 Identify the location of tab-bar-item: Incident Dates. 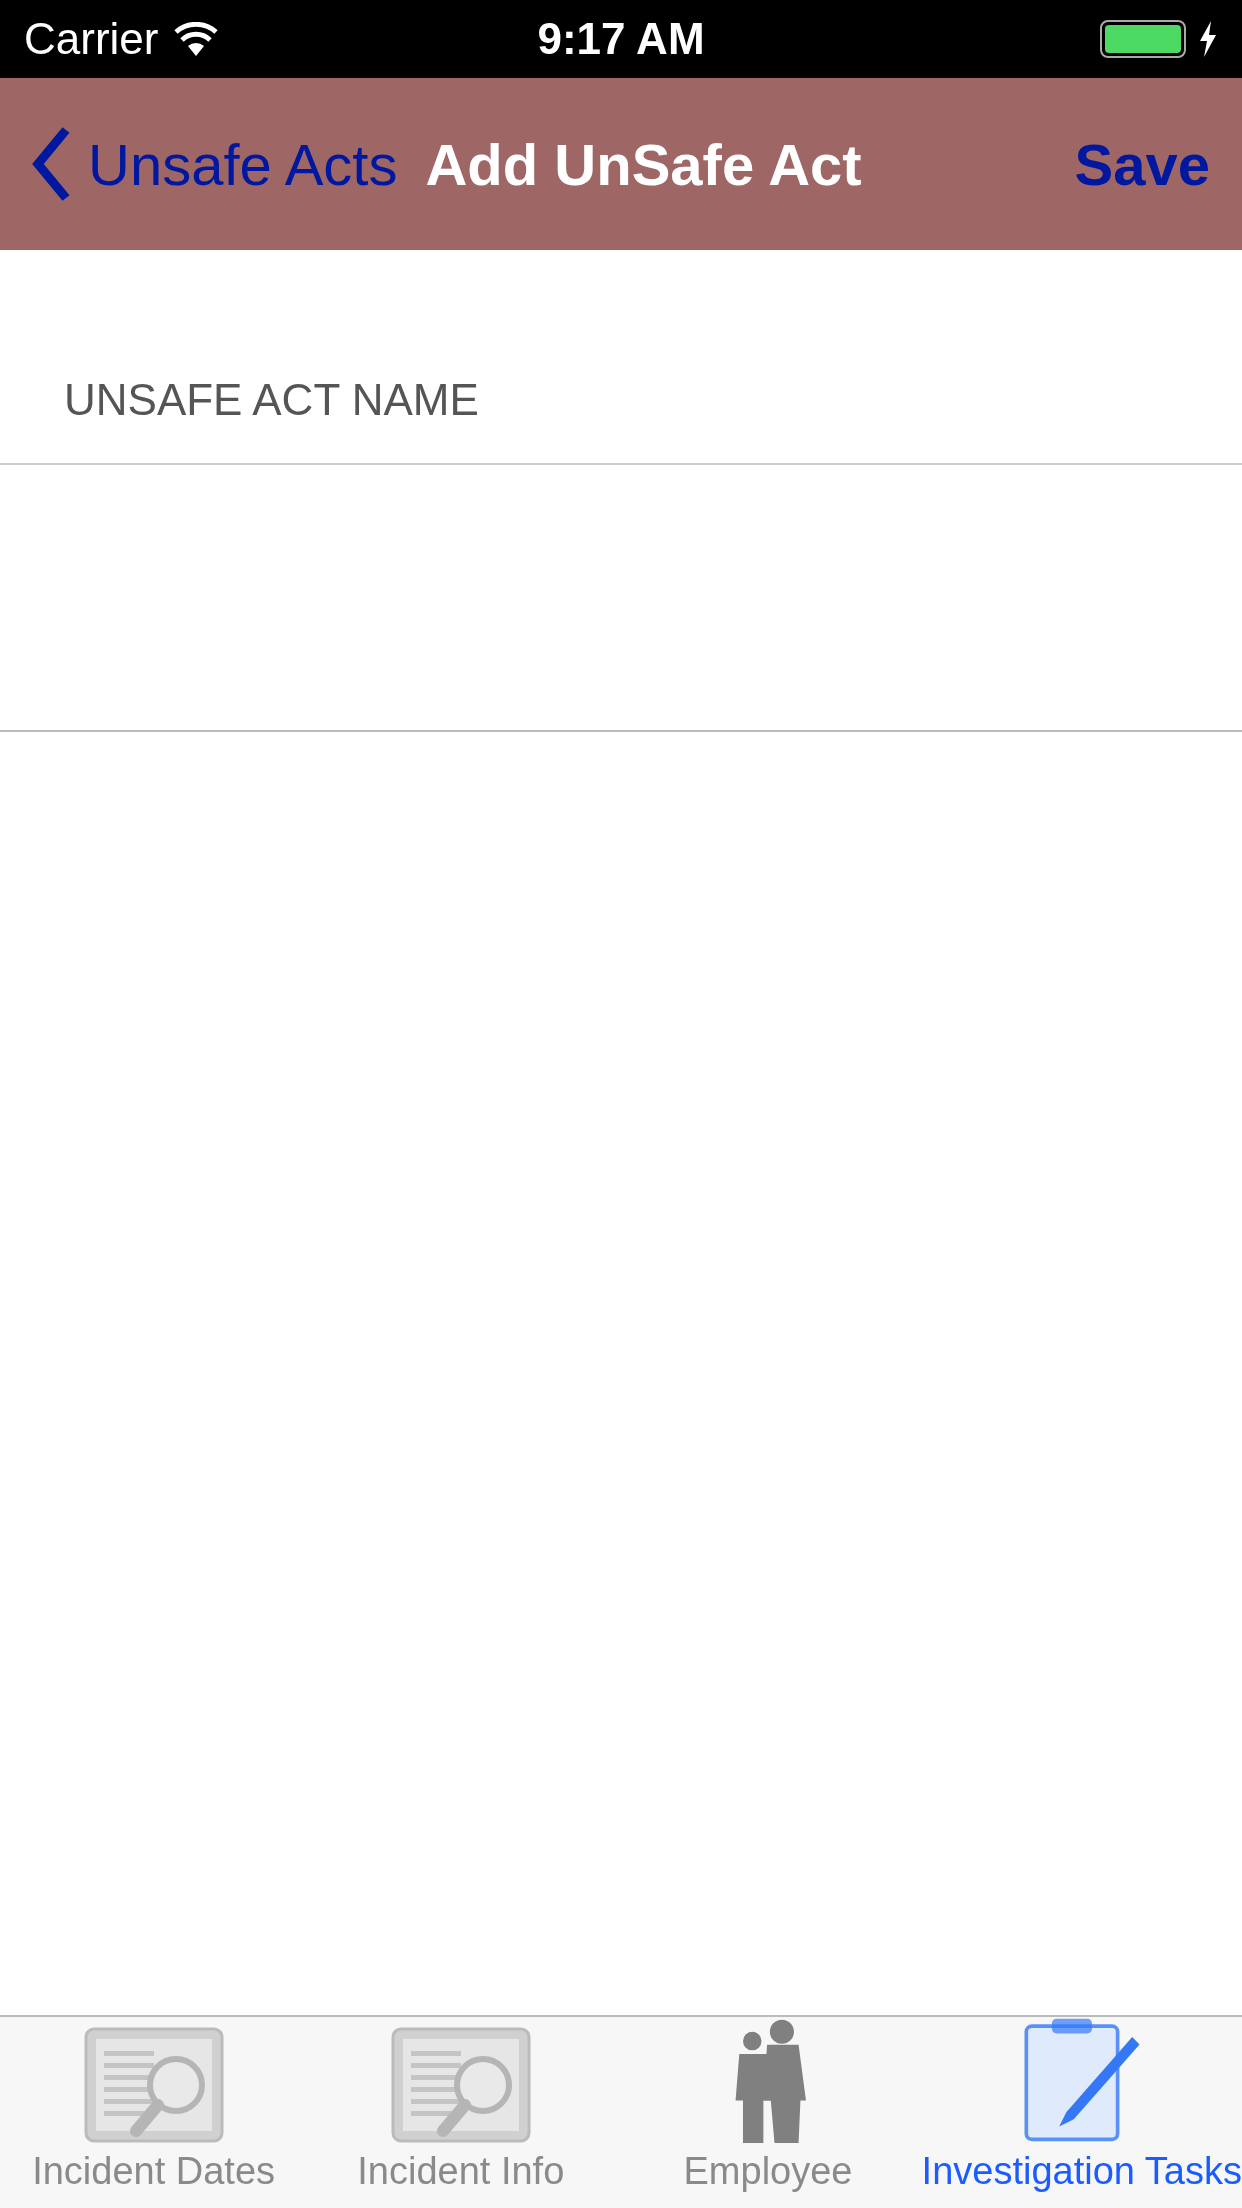
(154, 2112).